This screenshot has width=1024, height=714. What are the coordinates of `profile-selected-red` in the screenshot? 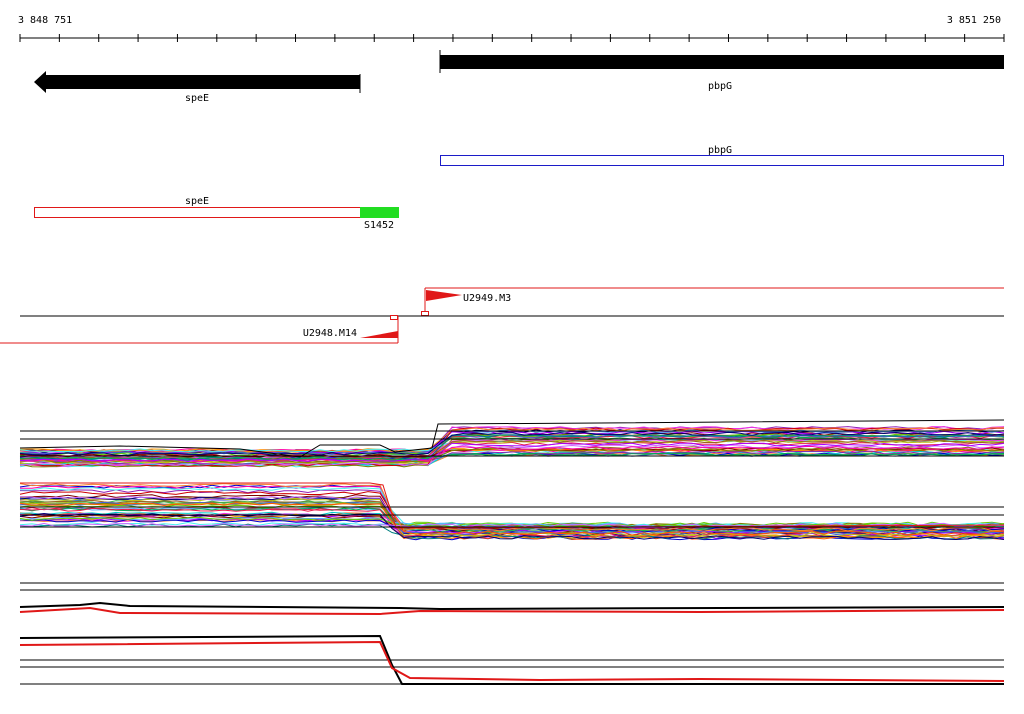 It's located at (512, 661).